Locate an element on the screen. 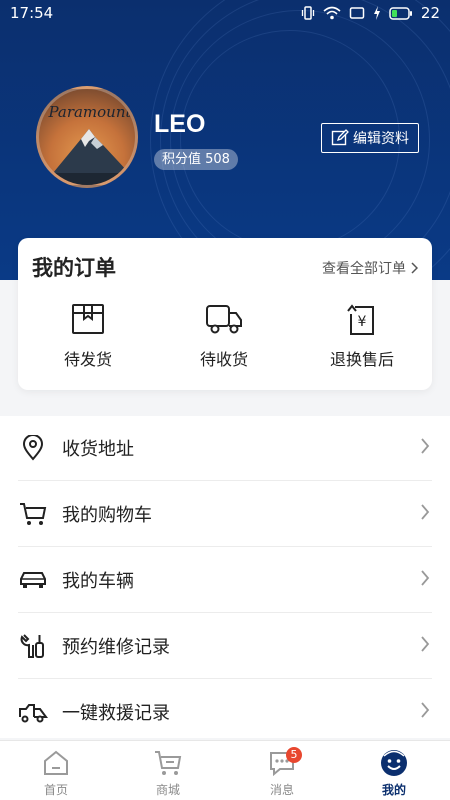 This screenshot has width=450, height=800. menu-label: 我的车辆 is located at coordinates (98, 581).